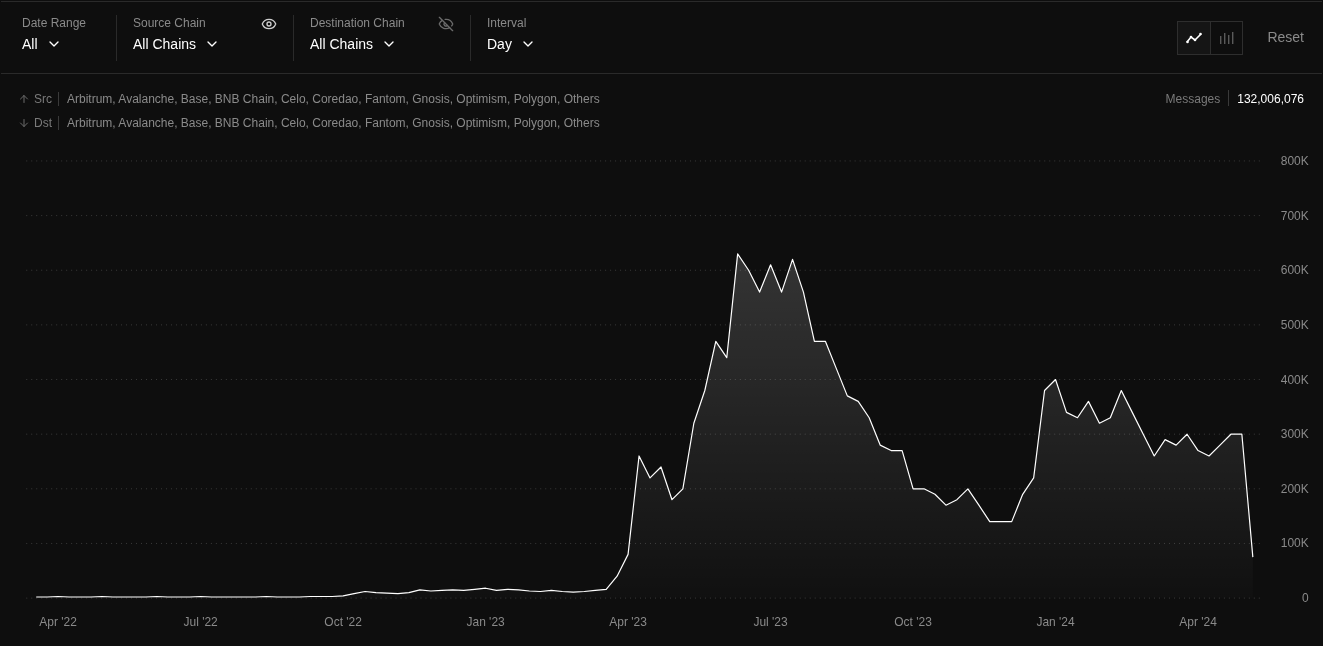  Describe the element at coordinates (58, 622) in the screenshot. I see `axis-label: Apr '22` at that location.